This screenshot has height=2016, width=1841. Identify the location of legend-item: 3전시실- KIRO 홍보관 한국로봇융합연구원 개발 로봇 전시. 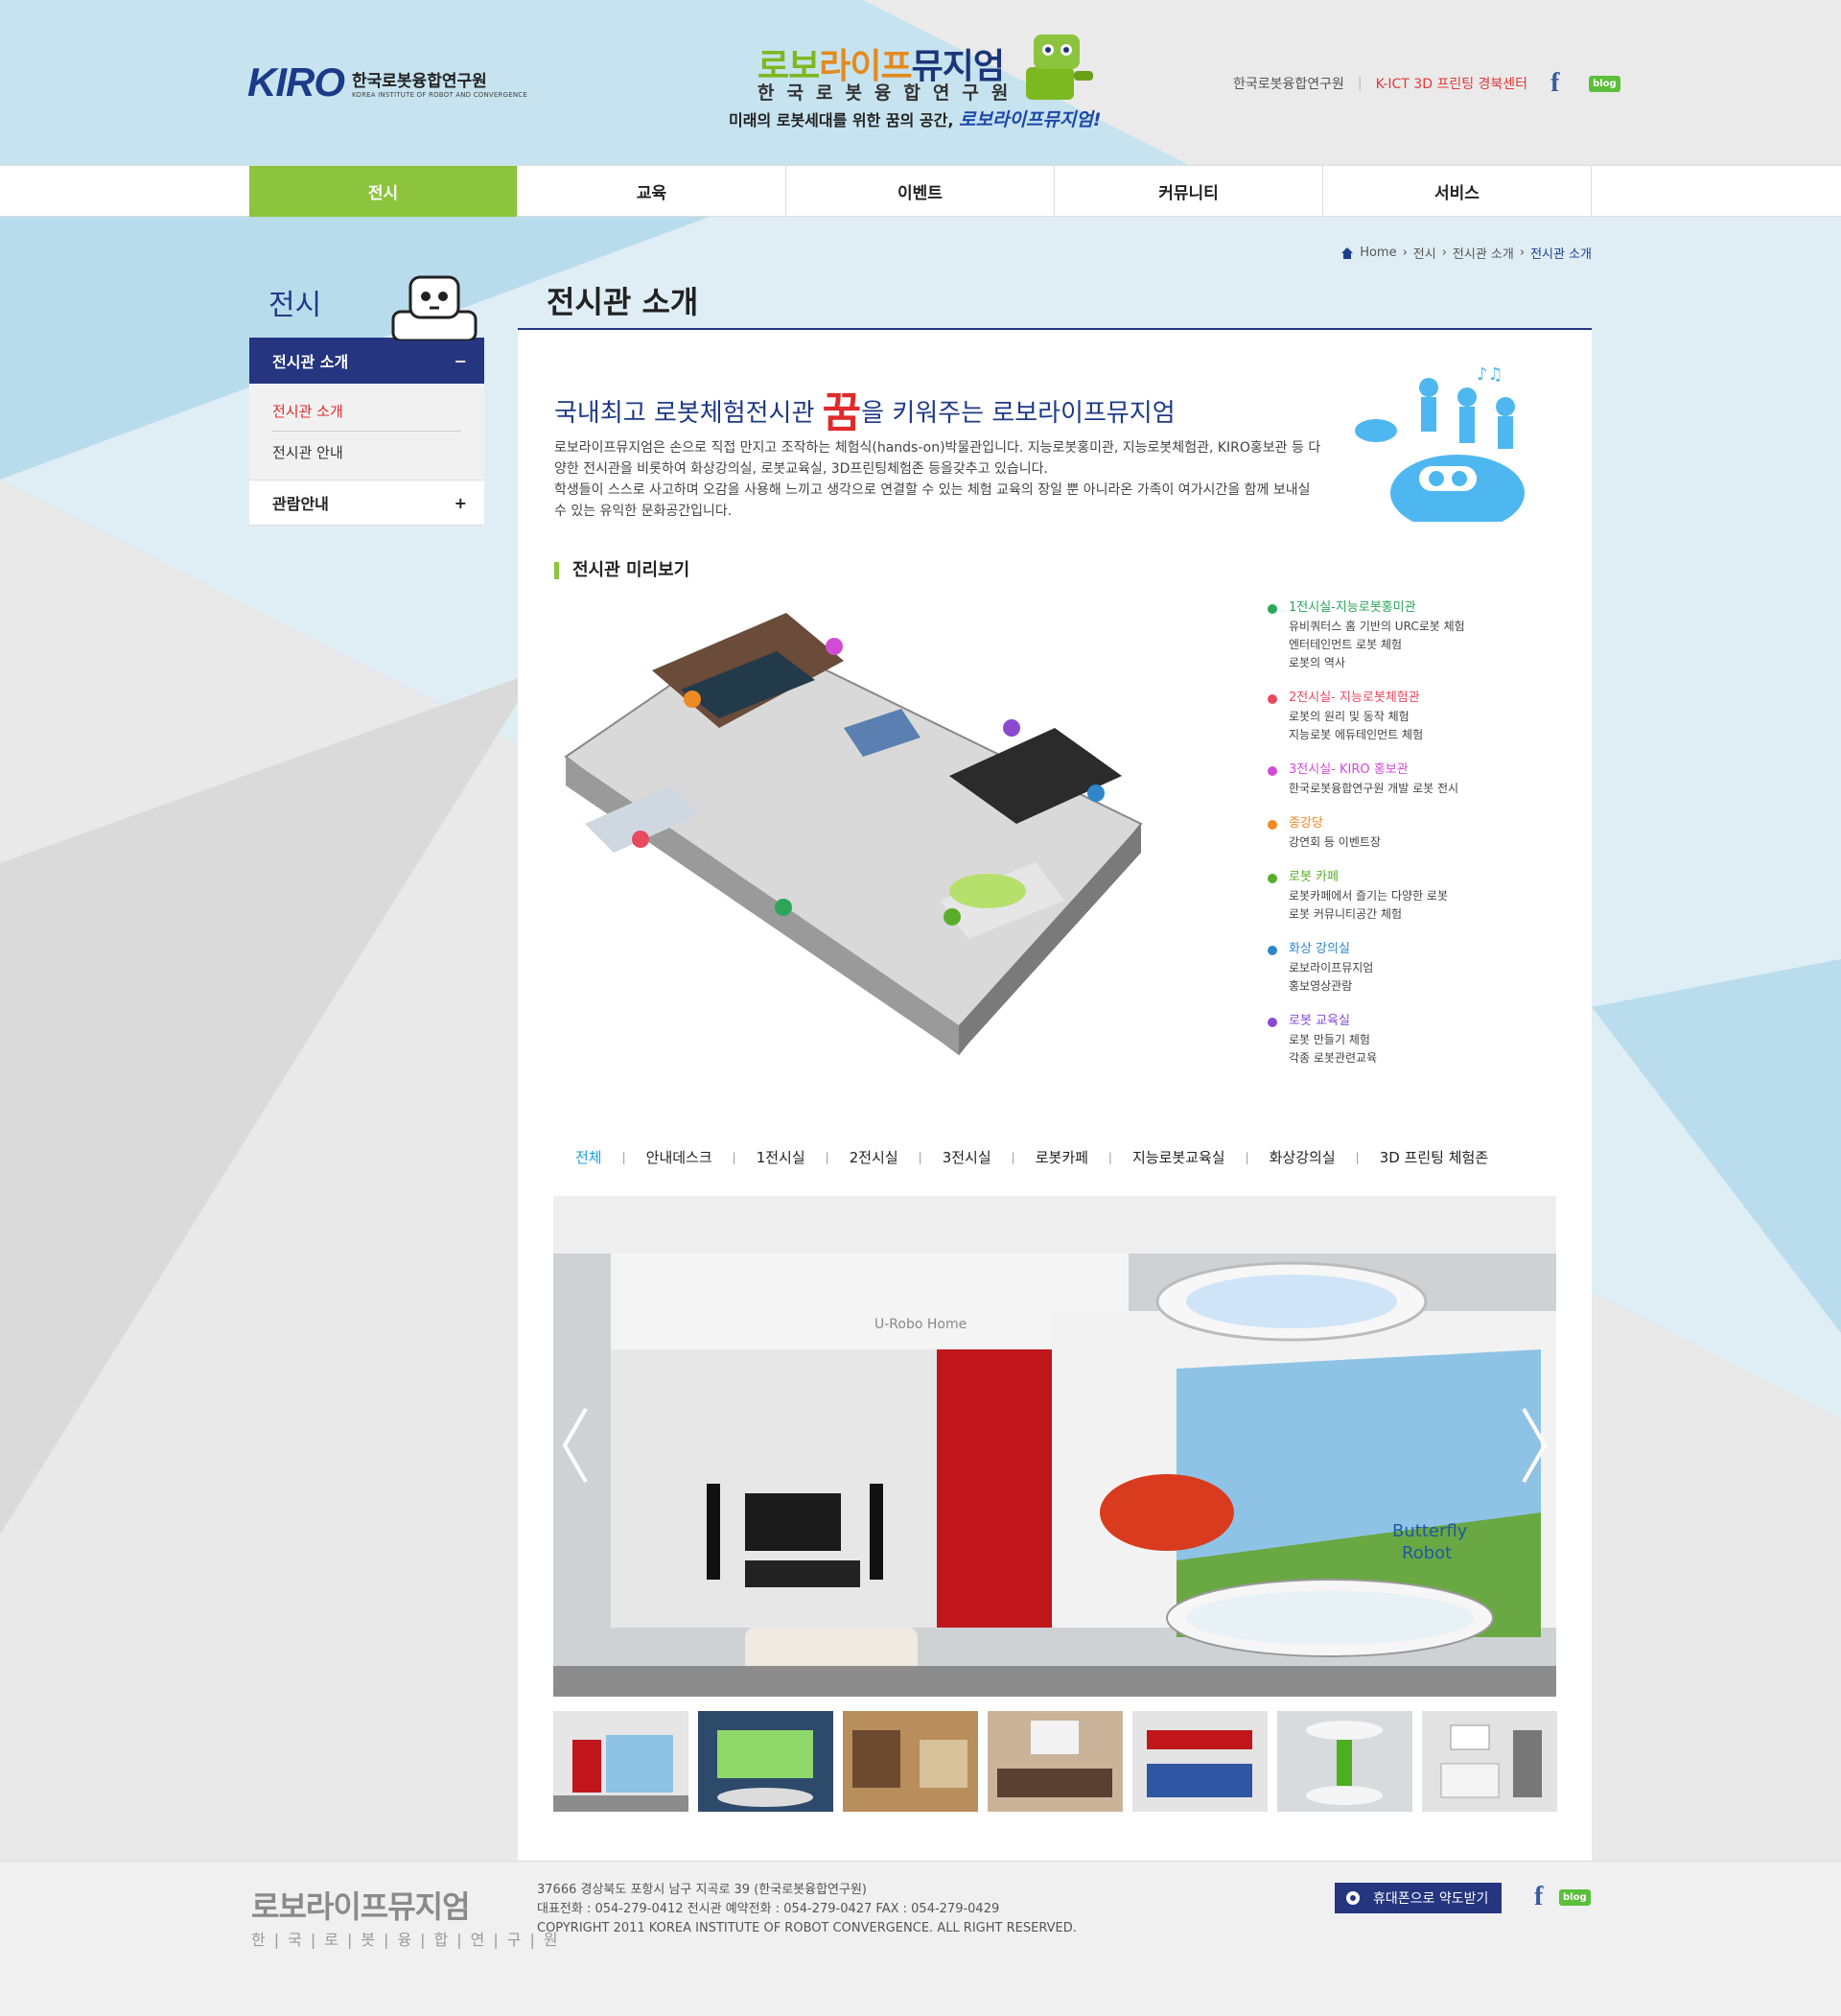
(1419, 779).